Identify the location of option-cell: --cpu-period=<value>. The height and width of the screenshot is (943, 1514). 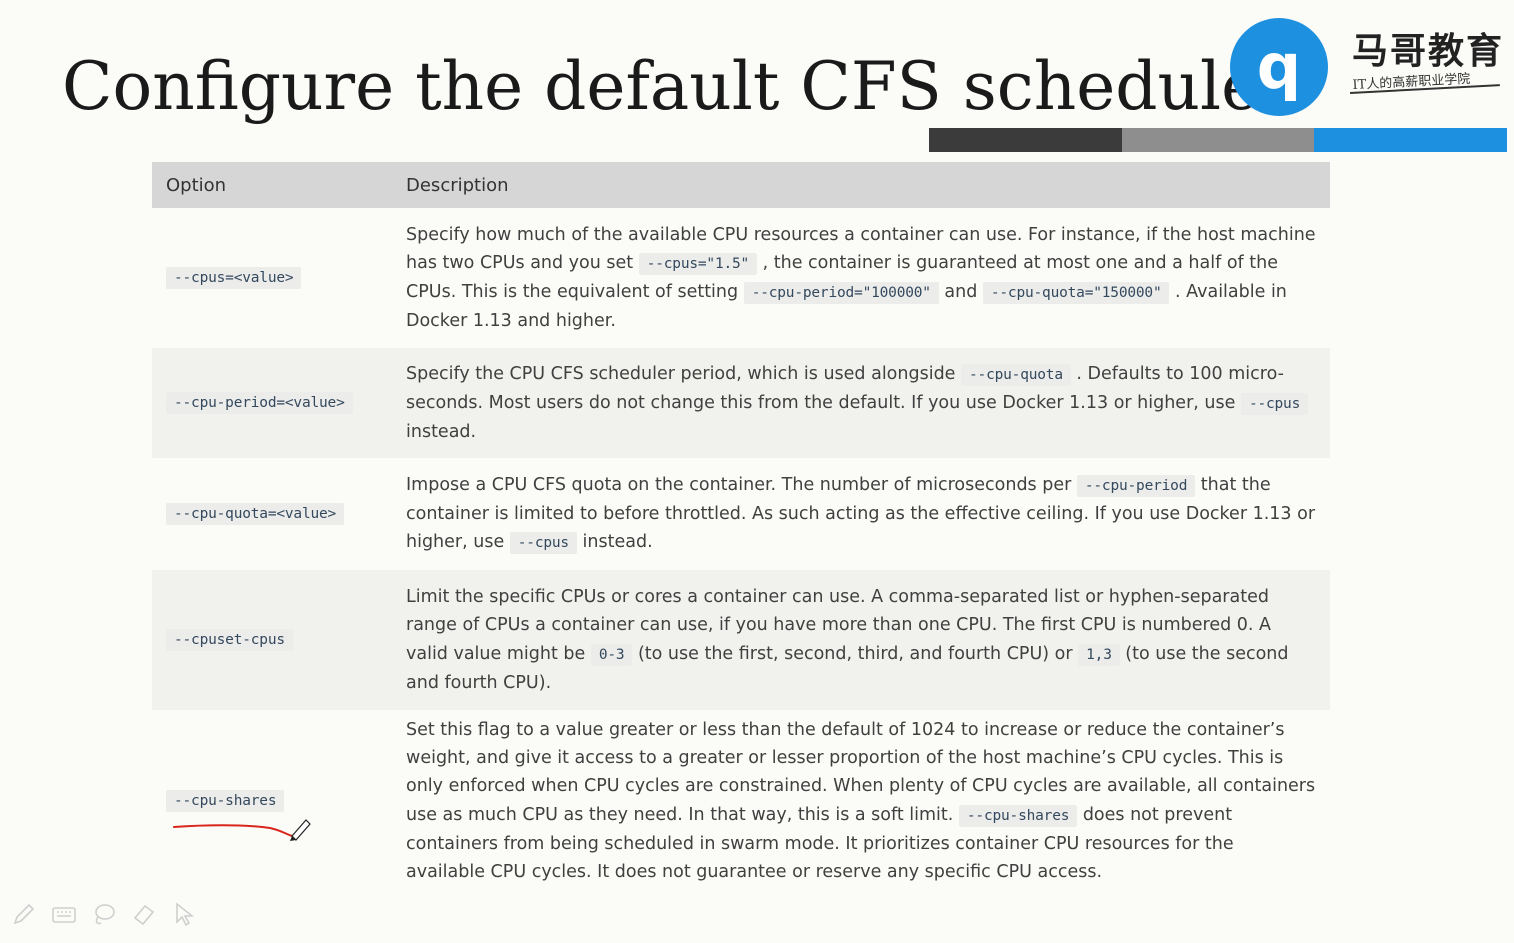
(272, 403).